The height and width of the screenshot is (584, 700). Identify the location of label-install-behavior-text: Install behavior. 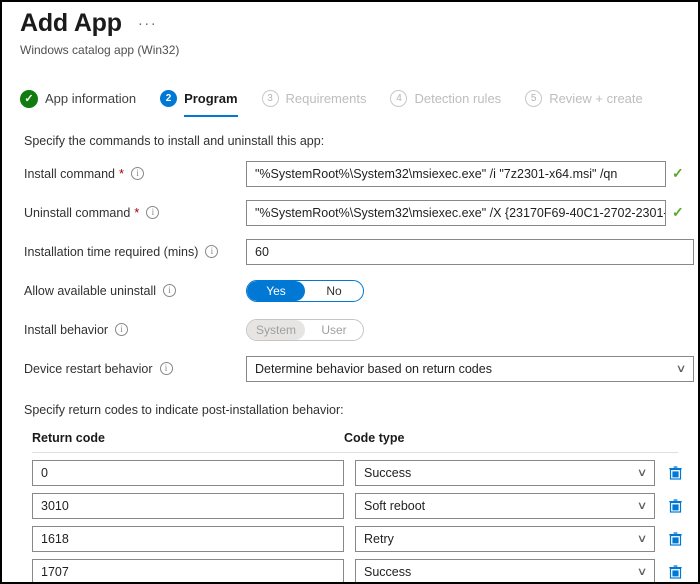
(66, 329).